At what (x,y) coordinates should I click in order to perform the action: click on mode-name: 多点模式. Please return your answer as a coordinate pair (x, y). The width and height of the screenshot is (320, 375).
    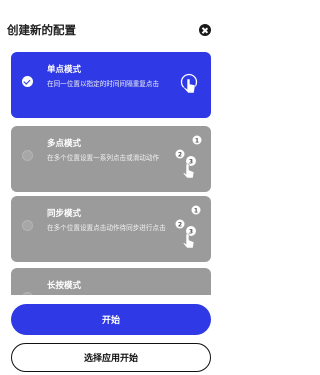
    Looking at the image, I should click on (64, 144).